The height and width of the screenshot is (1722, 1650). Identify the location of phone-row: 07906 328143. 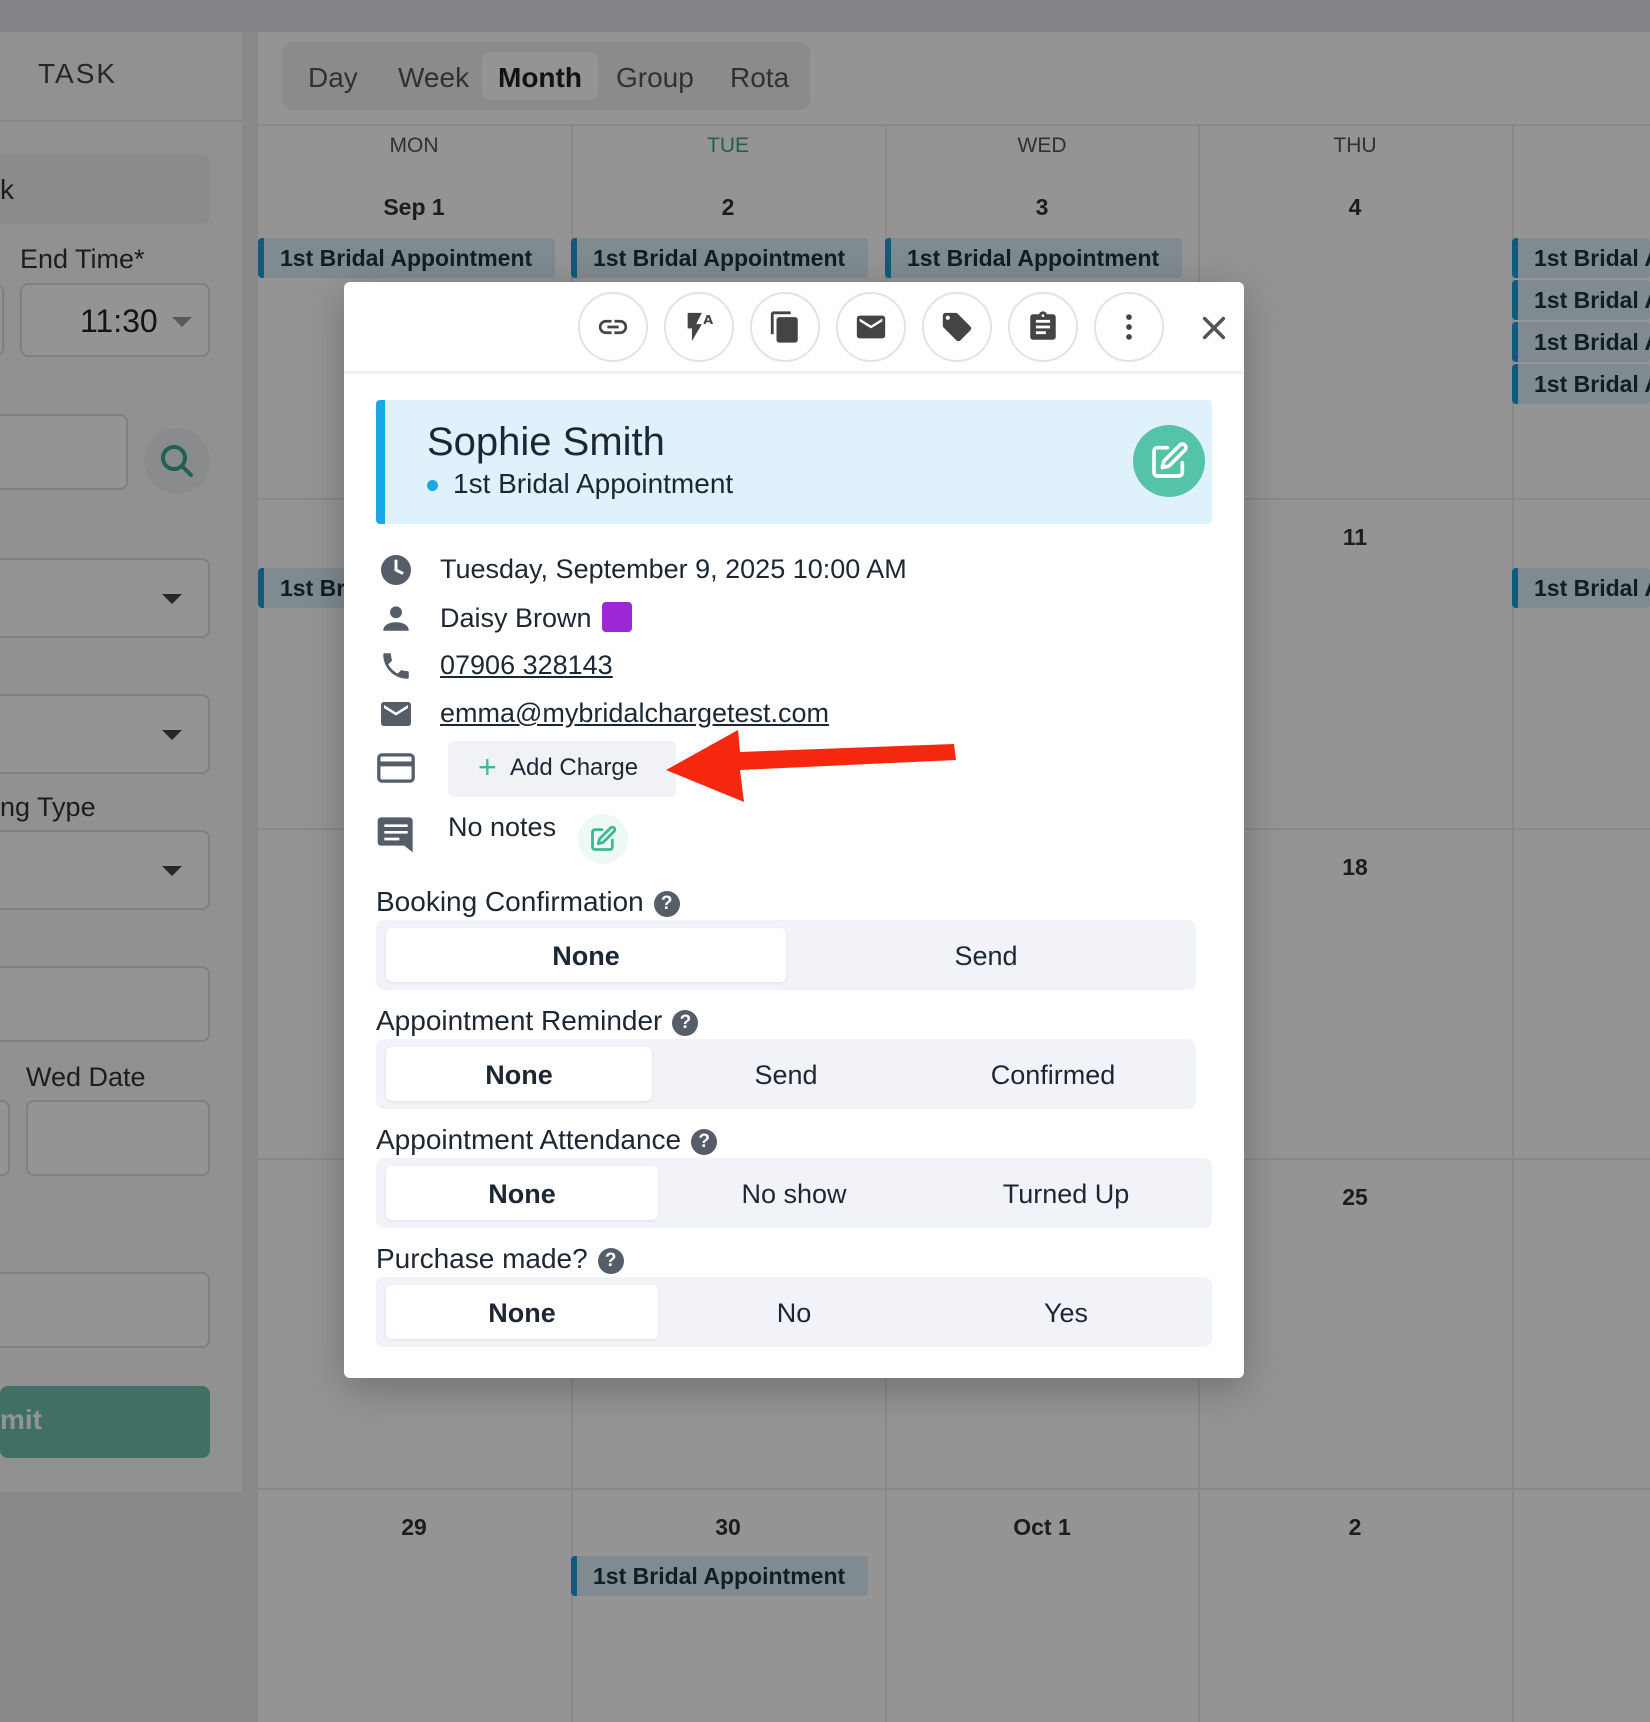
(794, 666).